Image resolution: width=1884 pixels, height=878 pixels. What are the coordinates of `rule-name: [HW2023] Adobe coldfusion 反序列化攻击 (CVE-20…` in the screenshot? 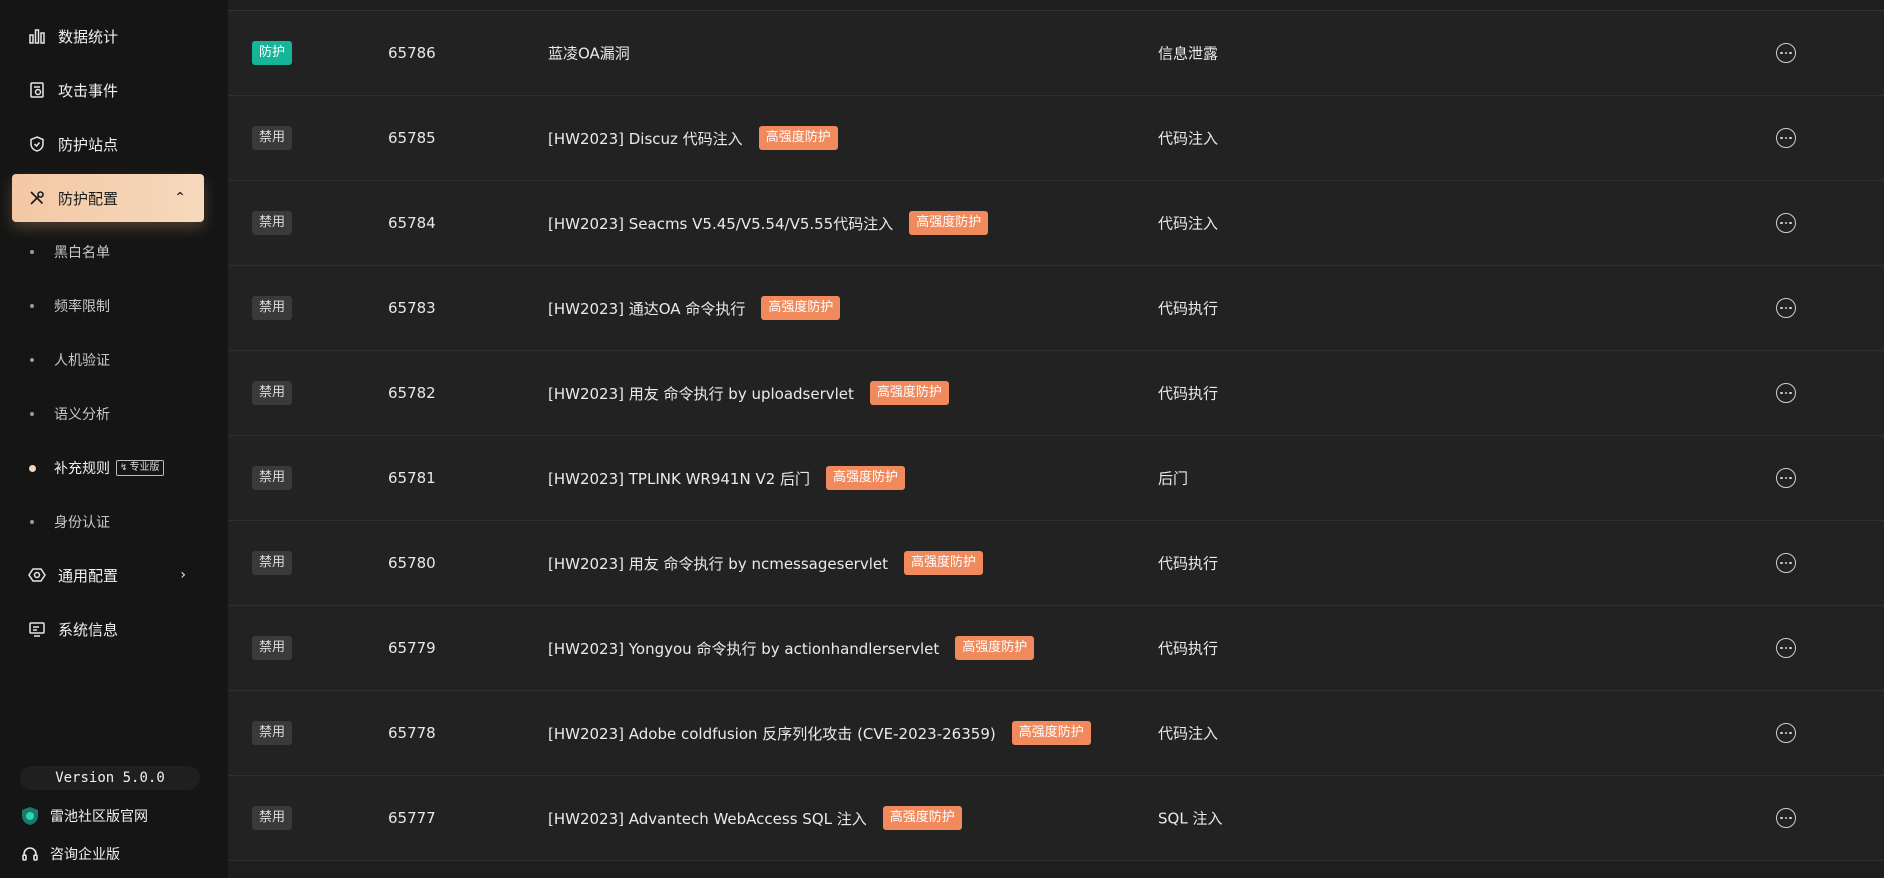 It's located at (772, 733).